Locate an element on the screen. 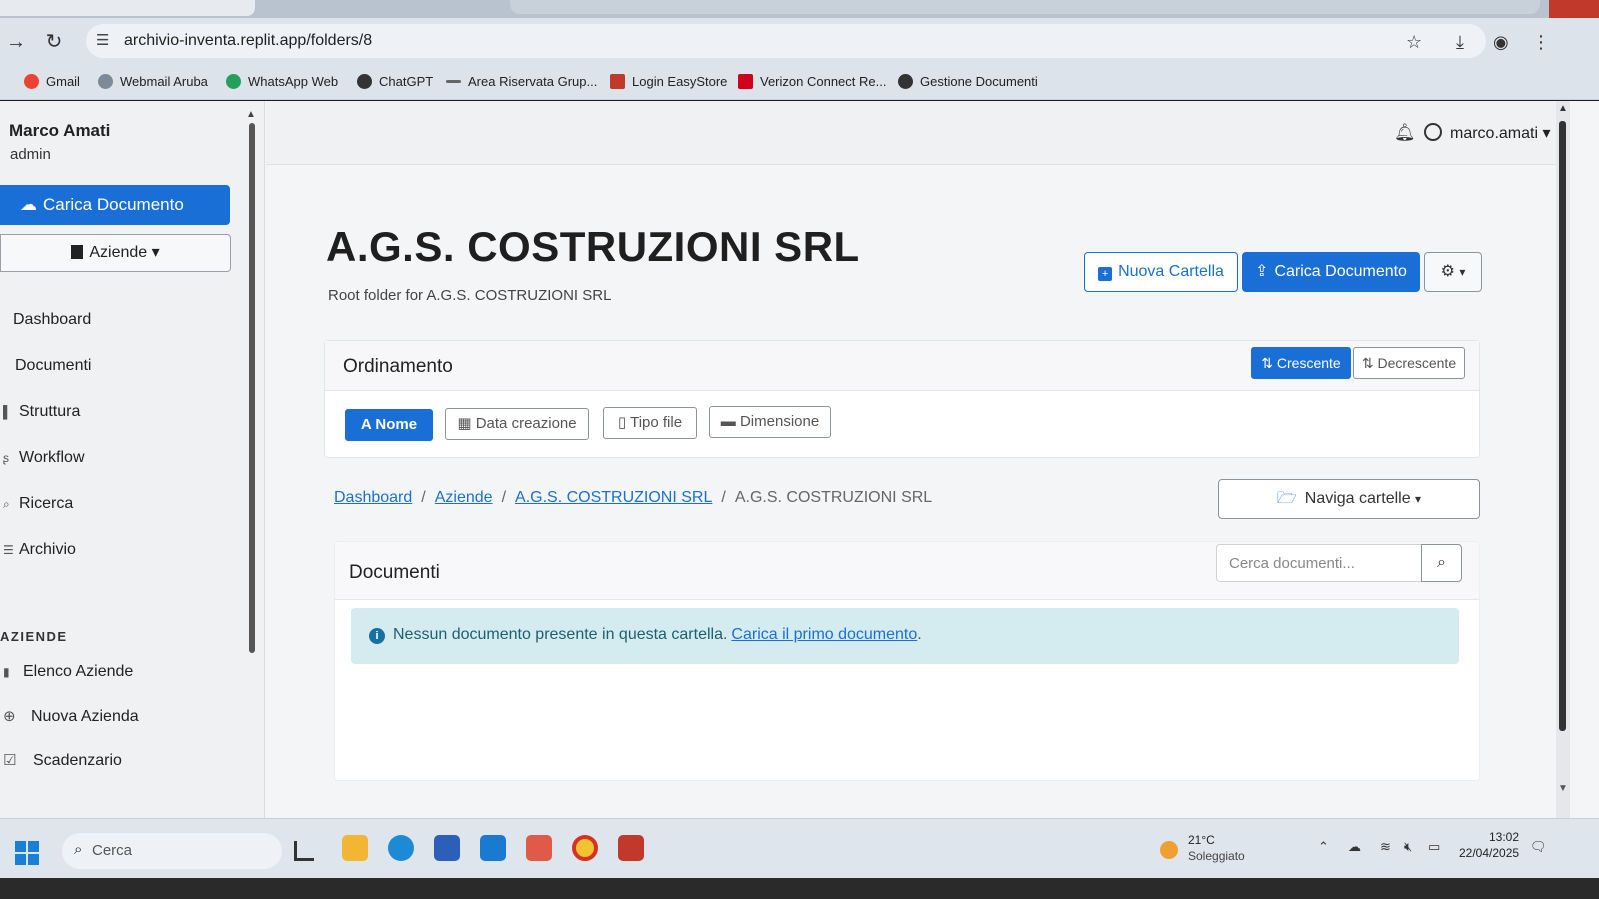  search-input is located at coordinates (1319, 563).